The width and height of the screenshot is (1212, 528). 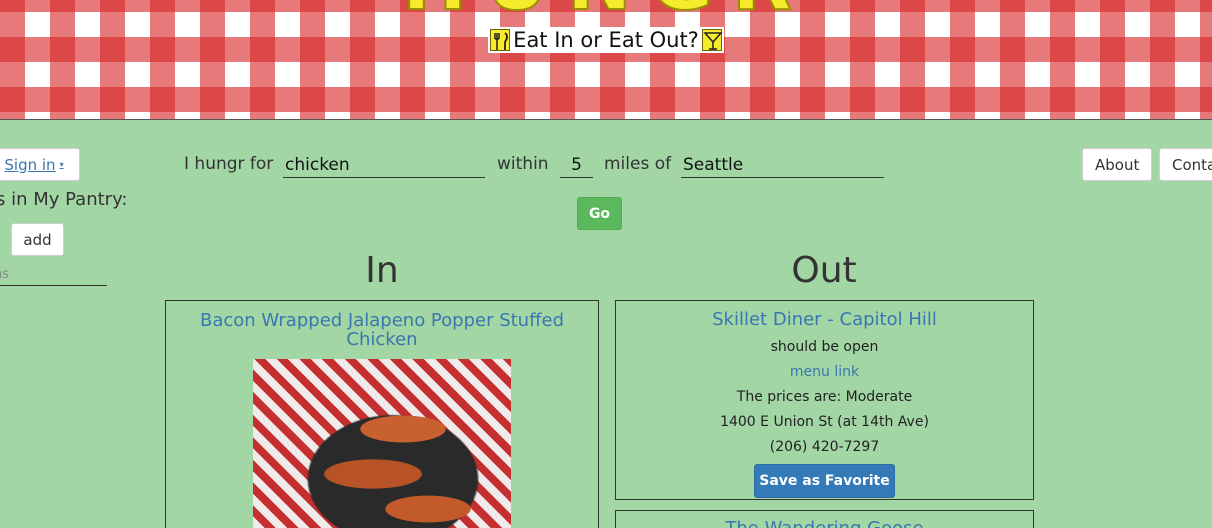 What do you see at coordinates (64, 199) in the screenshot?
I see `pantry-title: s in My Pantry:` at bounding box center [64, 199].